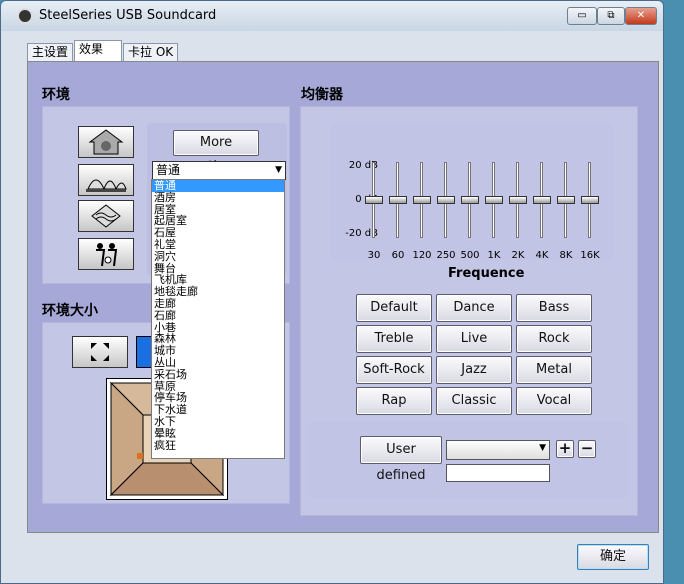  I want to click on preset-button: Dance, so click(474, 308).